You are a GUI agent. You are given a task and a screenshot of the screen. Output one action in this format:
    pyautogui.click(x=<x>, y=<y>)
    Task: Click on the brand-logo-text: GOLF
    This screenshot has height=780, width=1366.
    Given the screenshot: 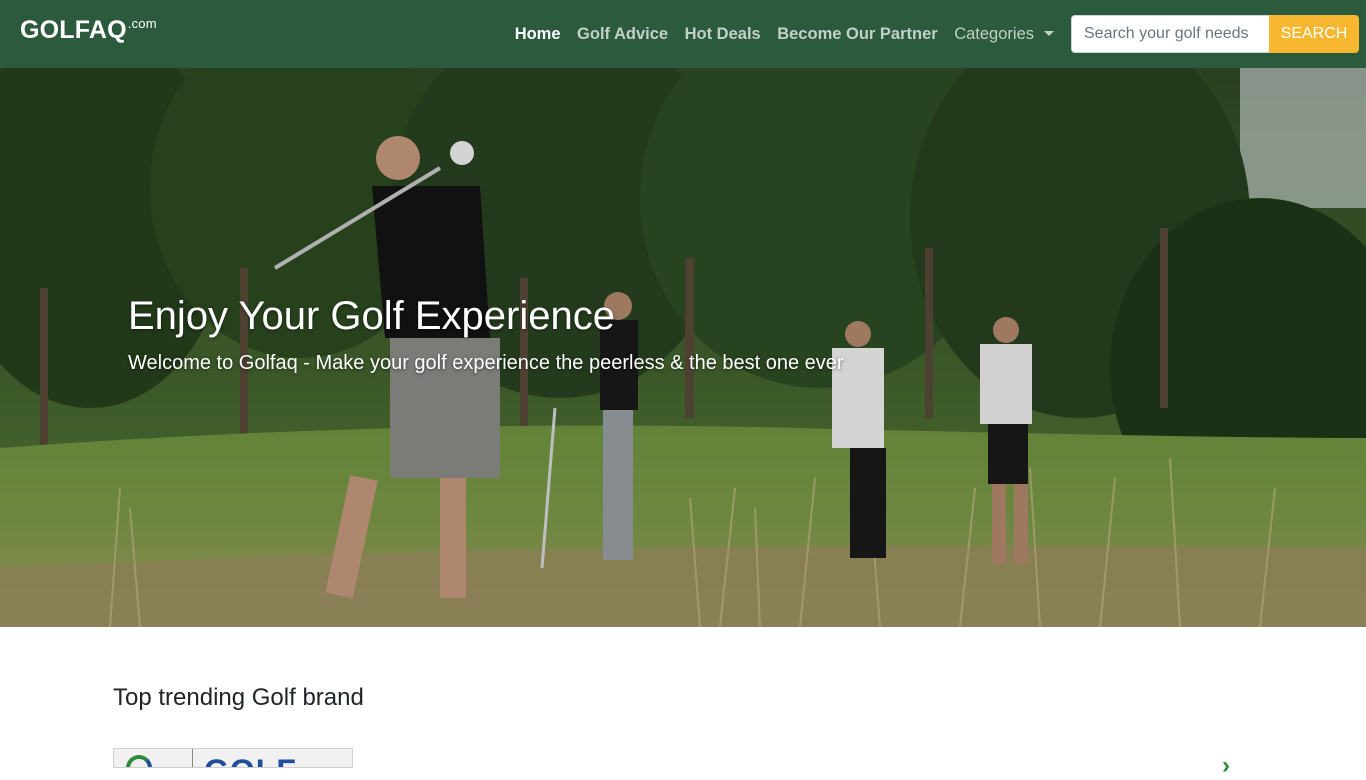 What is the action you would take?
    pyautogui.click(x=250, y=760)
    